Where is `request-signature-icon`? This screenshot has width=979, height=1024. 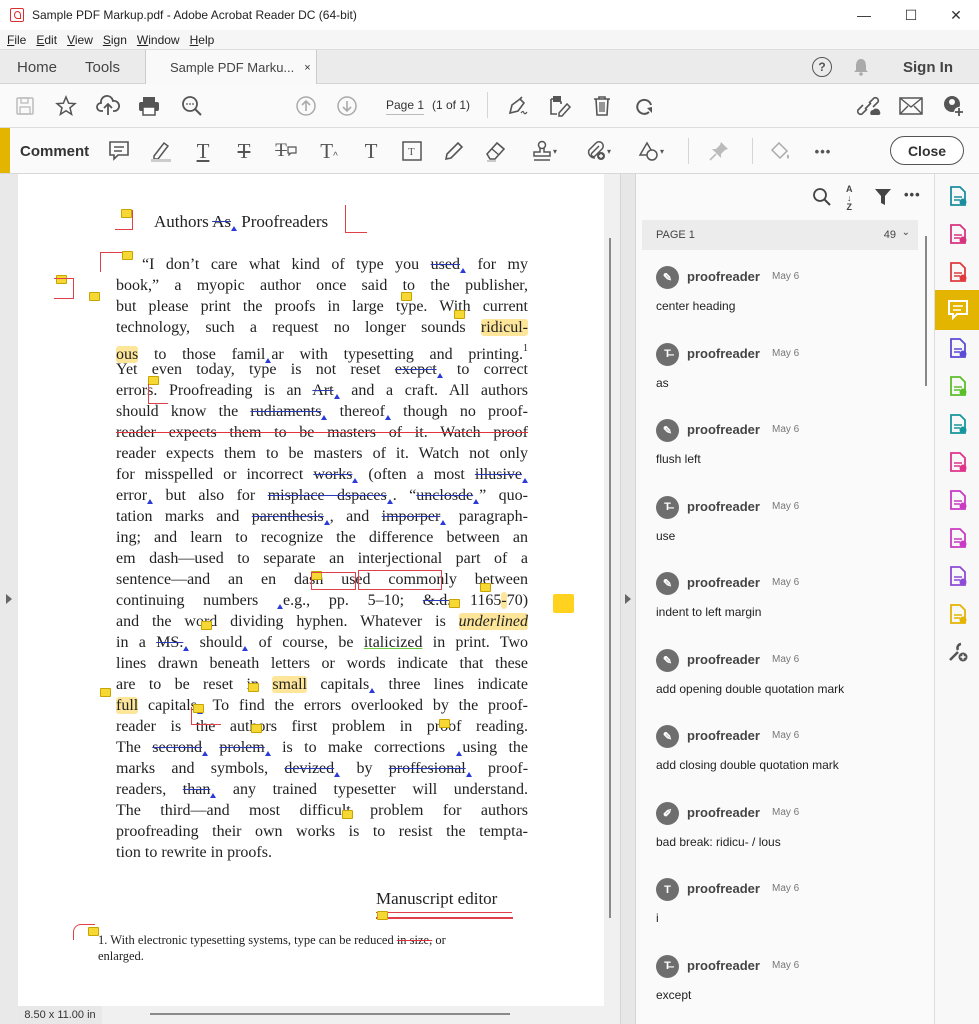 request-signature-icon is located at coordinates (957, 576).